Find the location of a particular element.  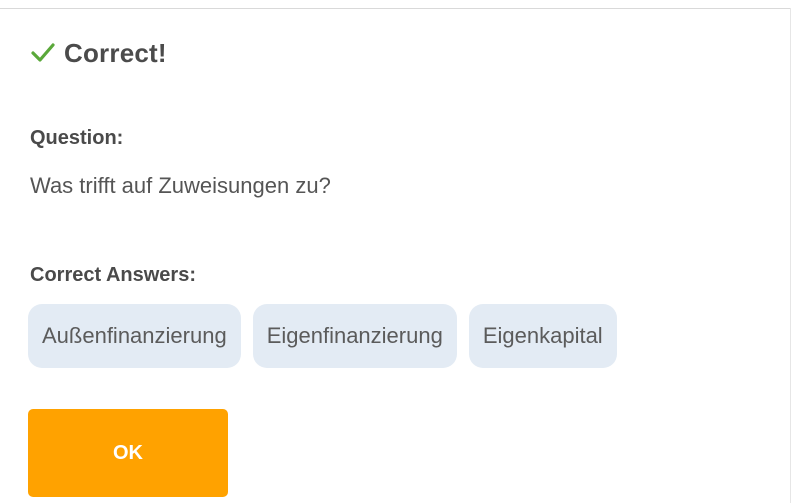

answer-chip: Eigenfinanzierung is located at coordinates (354, 336).